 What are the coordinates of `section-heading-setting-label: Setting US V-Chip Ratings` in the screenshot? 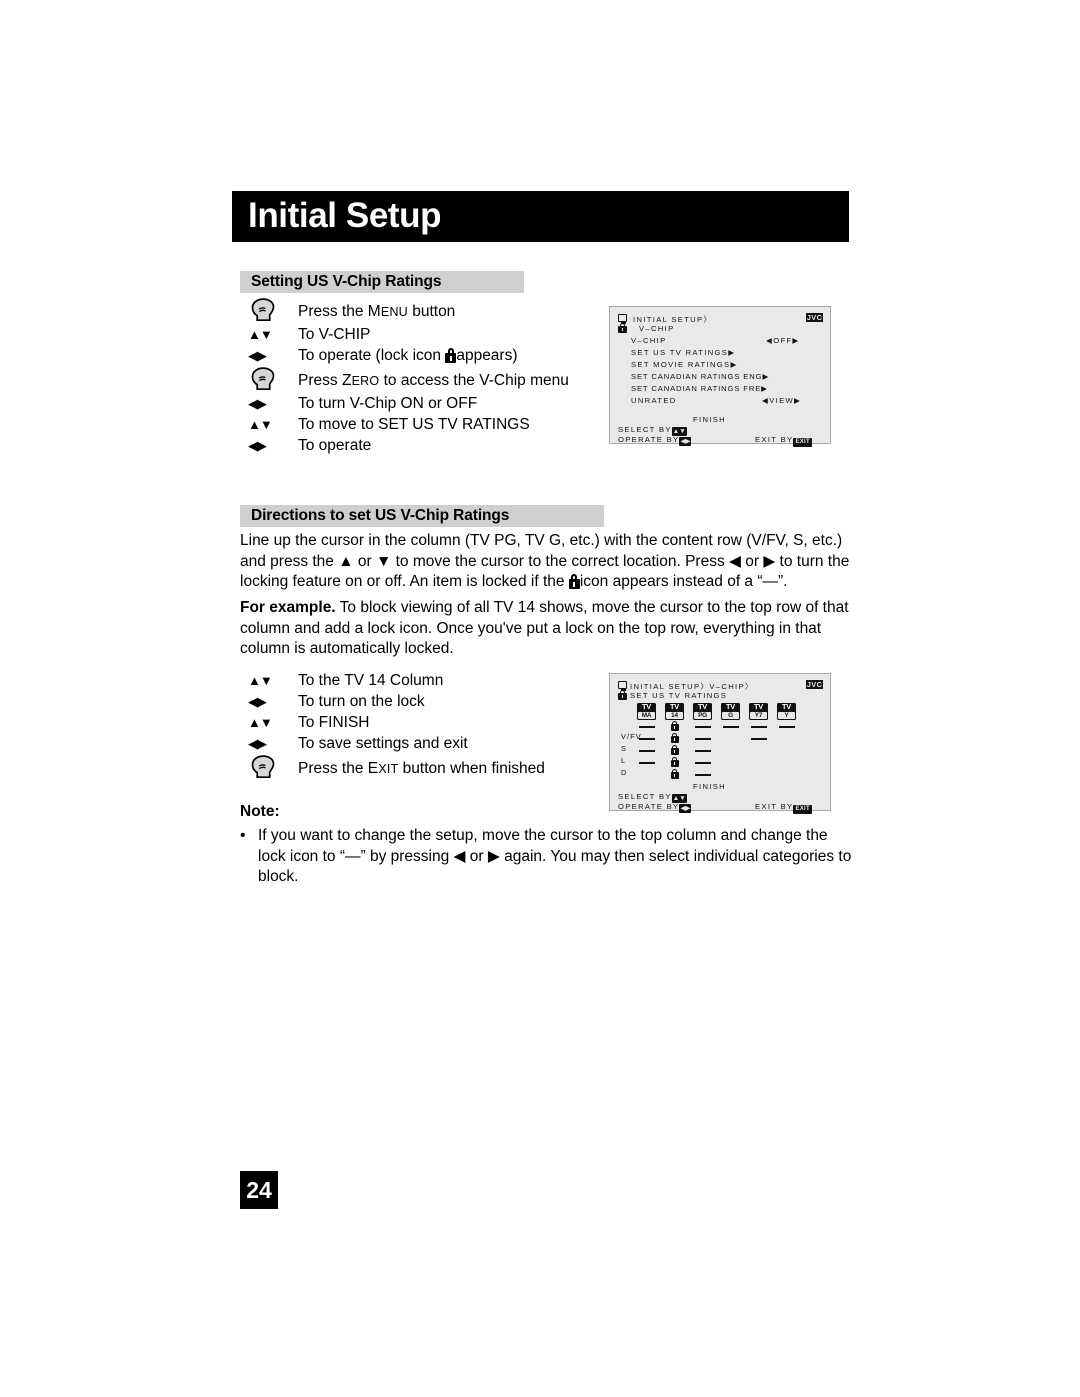 It's located at (346, 281).